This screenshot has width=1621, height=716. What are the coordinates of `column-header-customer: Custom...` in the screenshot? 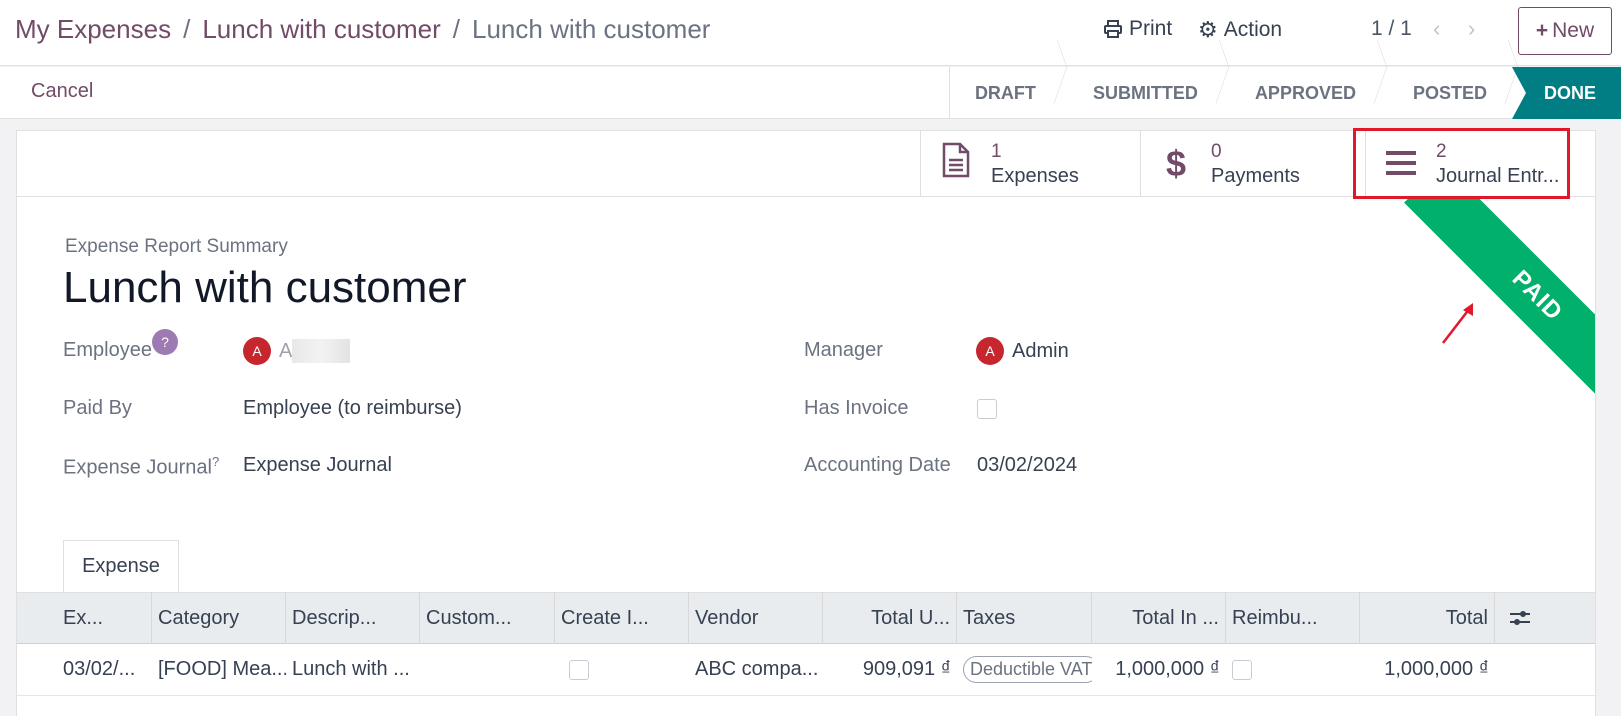 It's located at (487, 618).